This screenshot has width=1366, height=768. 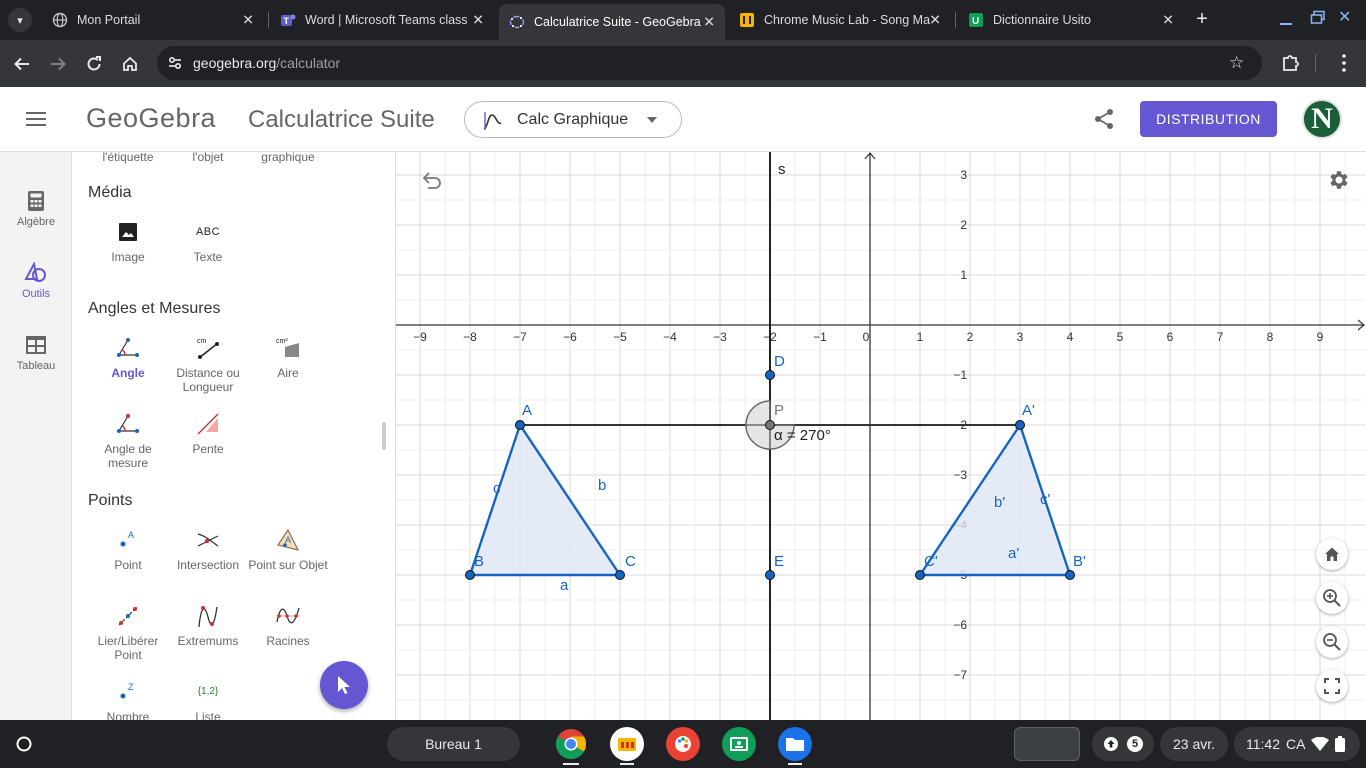 What do you see at coordinates (1104, 119) in the screenshot?
I see `share-button` at bounding box center [1104, 119].